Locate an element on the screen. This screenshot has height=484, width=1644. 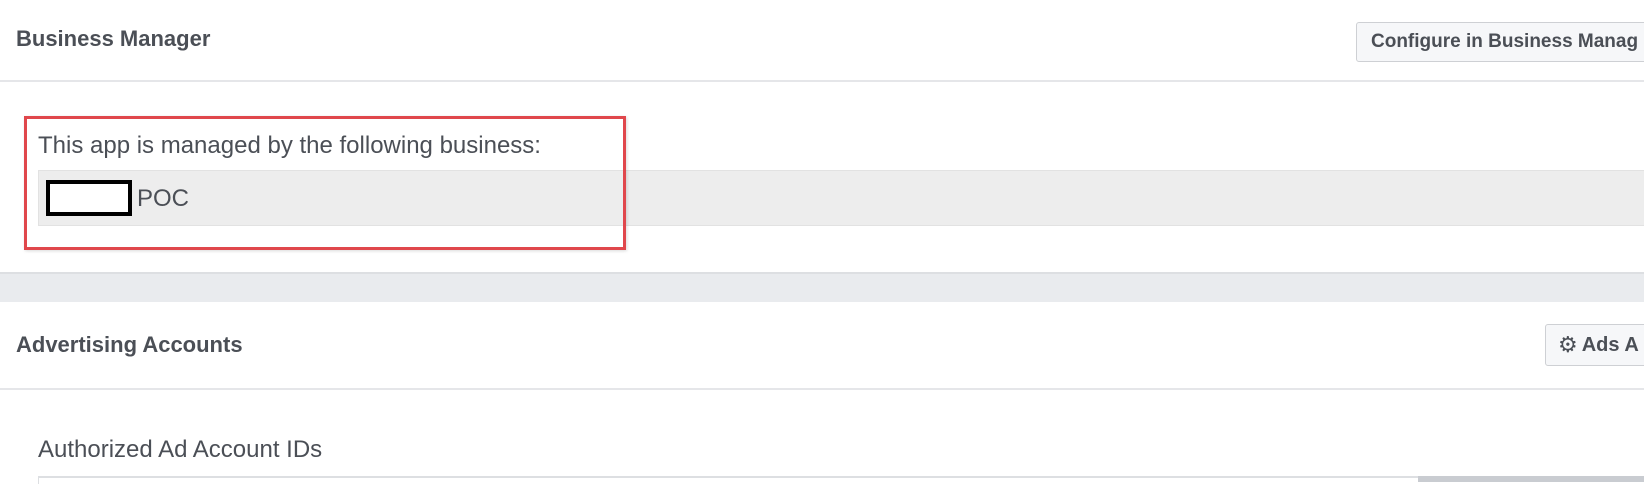
section-separator is located at coordinates (822, 287).